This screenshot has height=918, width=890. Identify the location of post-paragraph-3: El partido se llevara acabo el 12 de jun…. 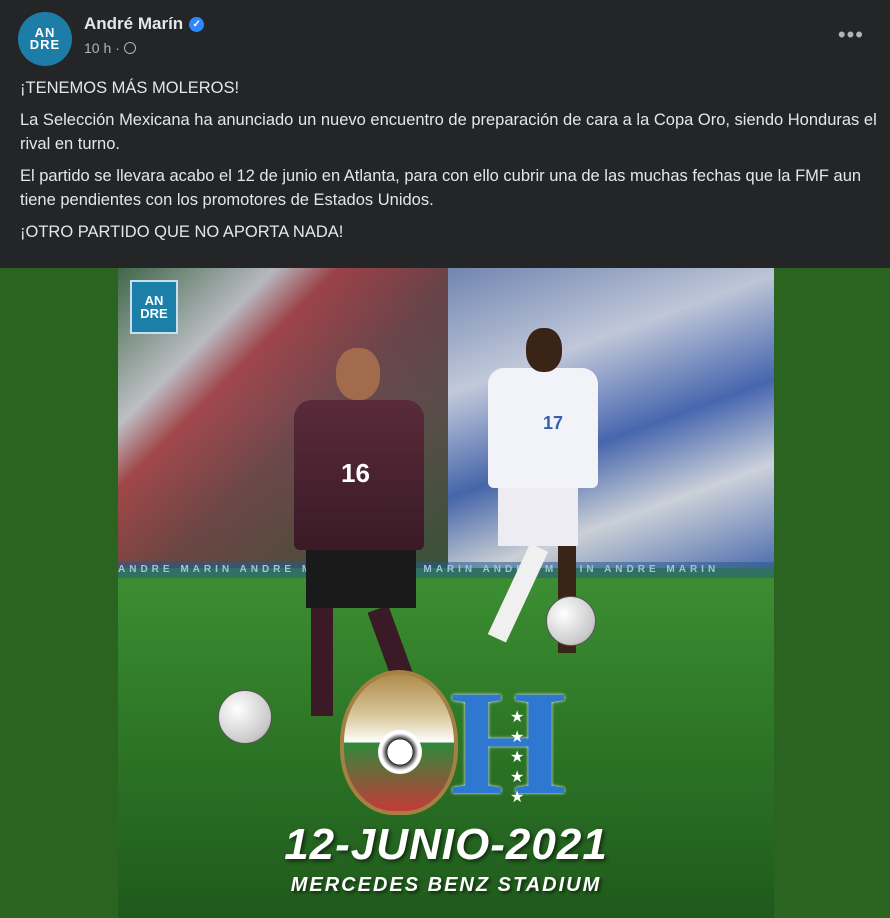
(441, 188).